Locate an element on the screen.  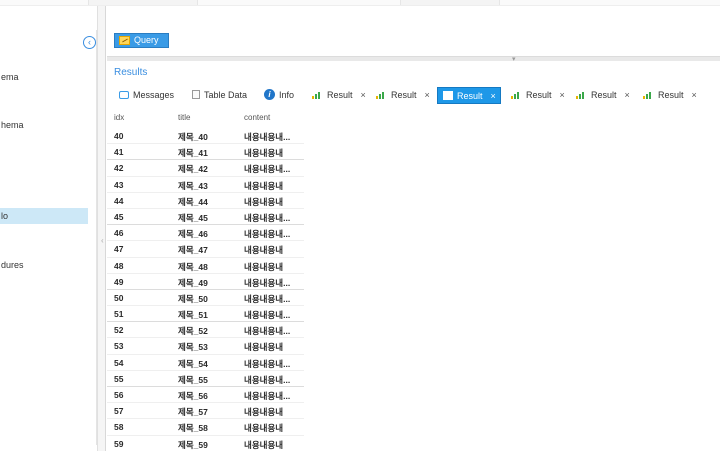
sidebar-item-schema-1: ema is located at coordinates (44, 77).